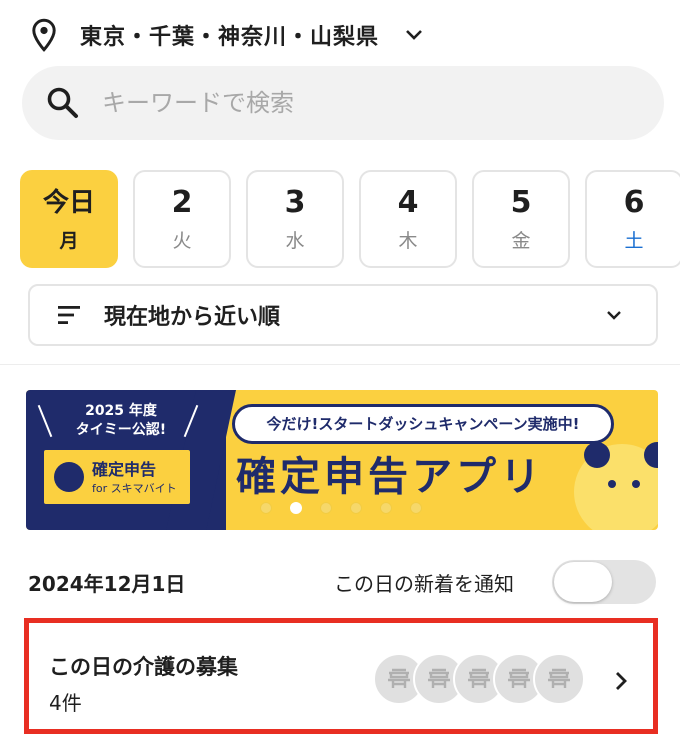  What do you see at coordinates (121, 430) in the screenshot?
I see `banner-year-line2: タイミー公認!` at bounding box center [121, 430].